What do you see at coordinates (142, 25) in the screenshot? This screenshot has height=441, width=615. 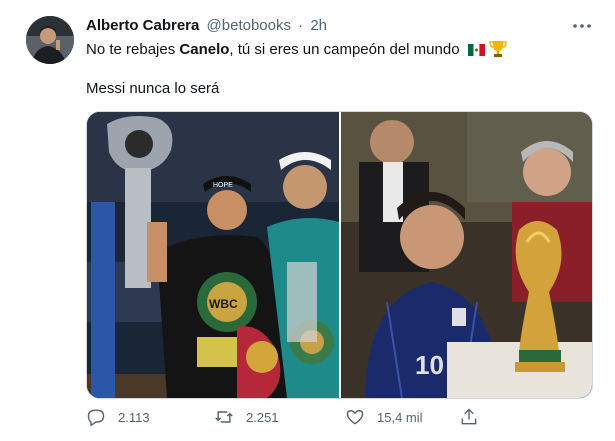 I see `author-name: Alberto Cabrera` at bounding box center [142, 25].